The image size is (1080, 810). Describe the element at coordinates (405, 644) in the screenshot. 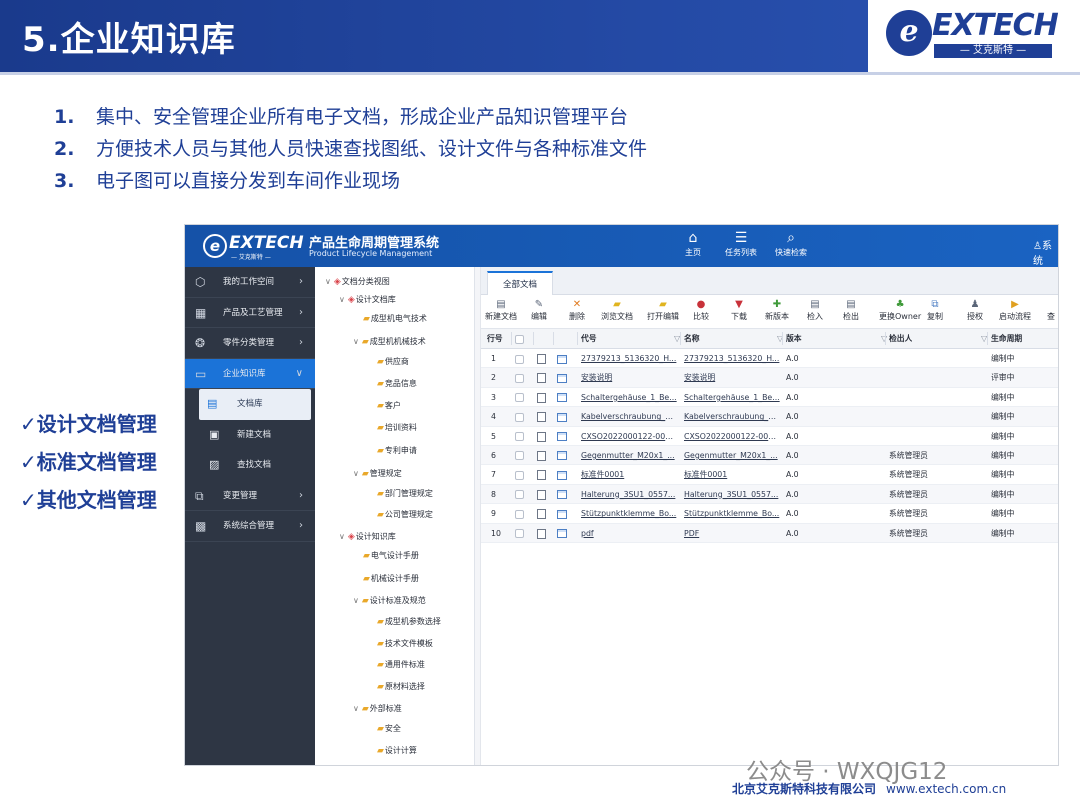

I see `tree-node: ▰技术文件模板` at that location.